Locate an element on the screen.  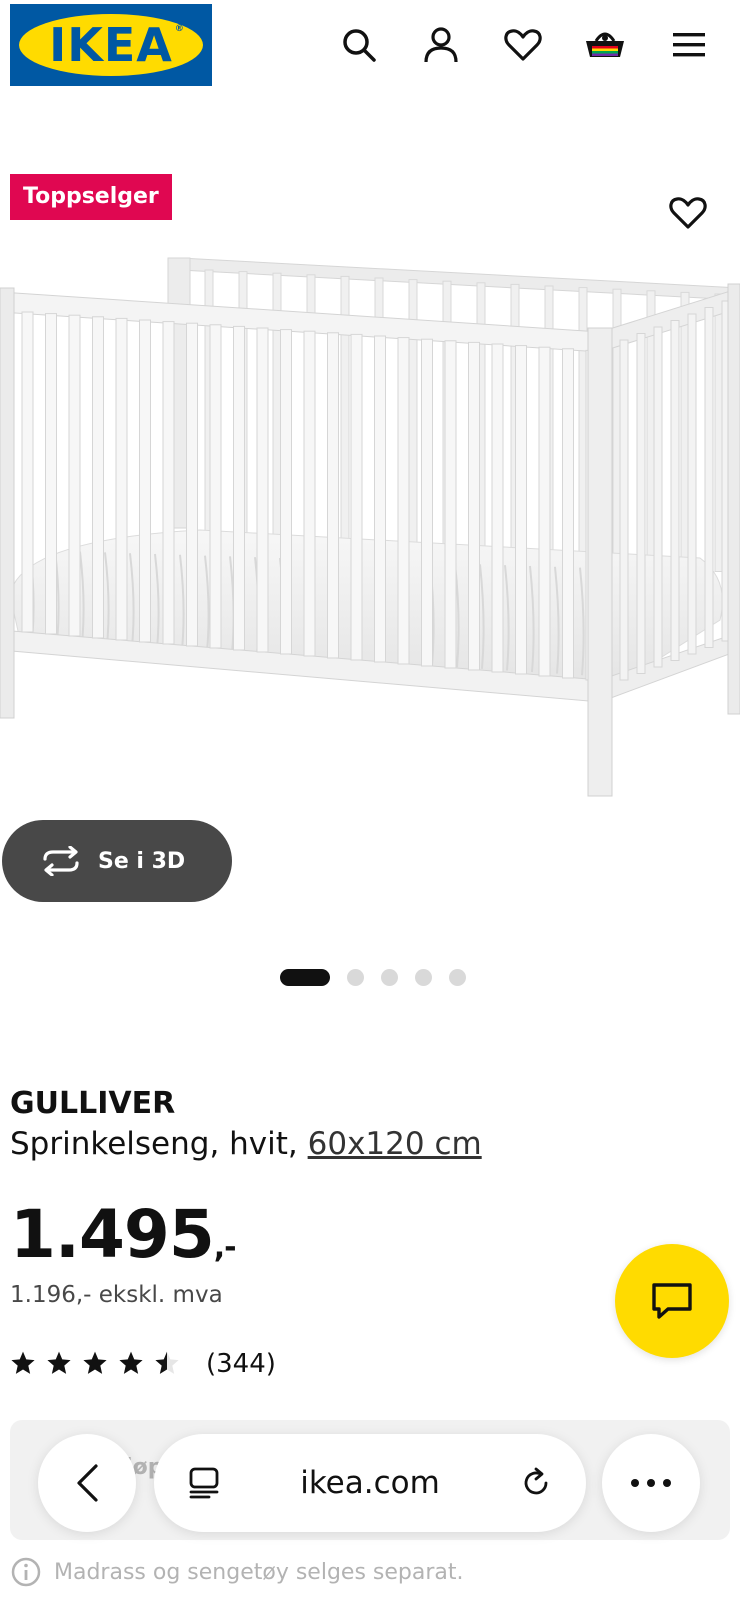
reload-icon is located at coordinates (536, 1483).